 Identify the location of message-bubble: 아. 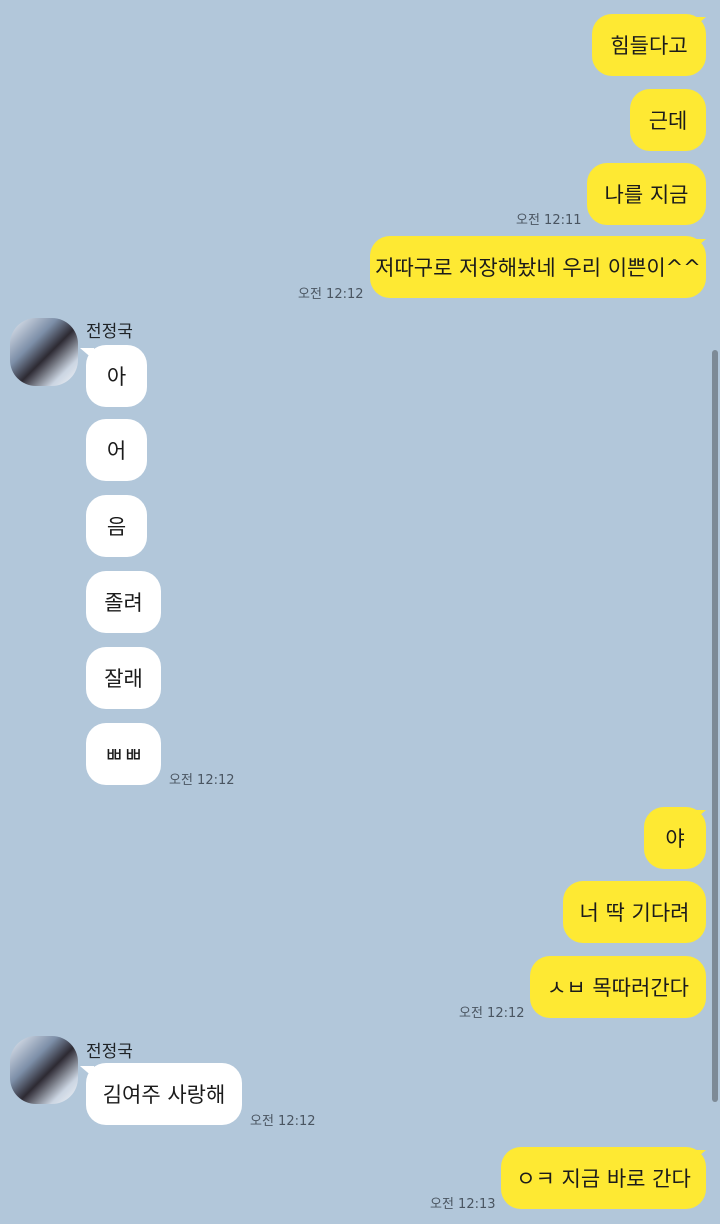
(116, 376).